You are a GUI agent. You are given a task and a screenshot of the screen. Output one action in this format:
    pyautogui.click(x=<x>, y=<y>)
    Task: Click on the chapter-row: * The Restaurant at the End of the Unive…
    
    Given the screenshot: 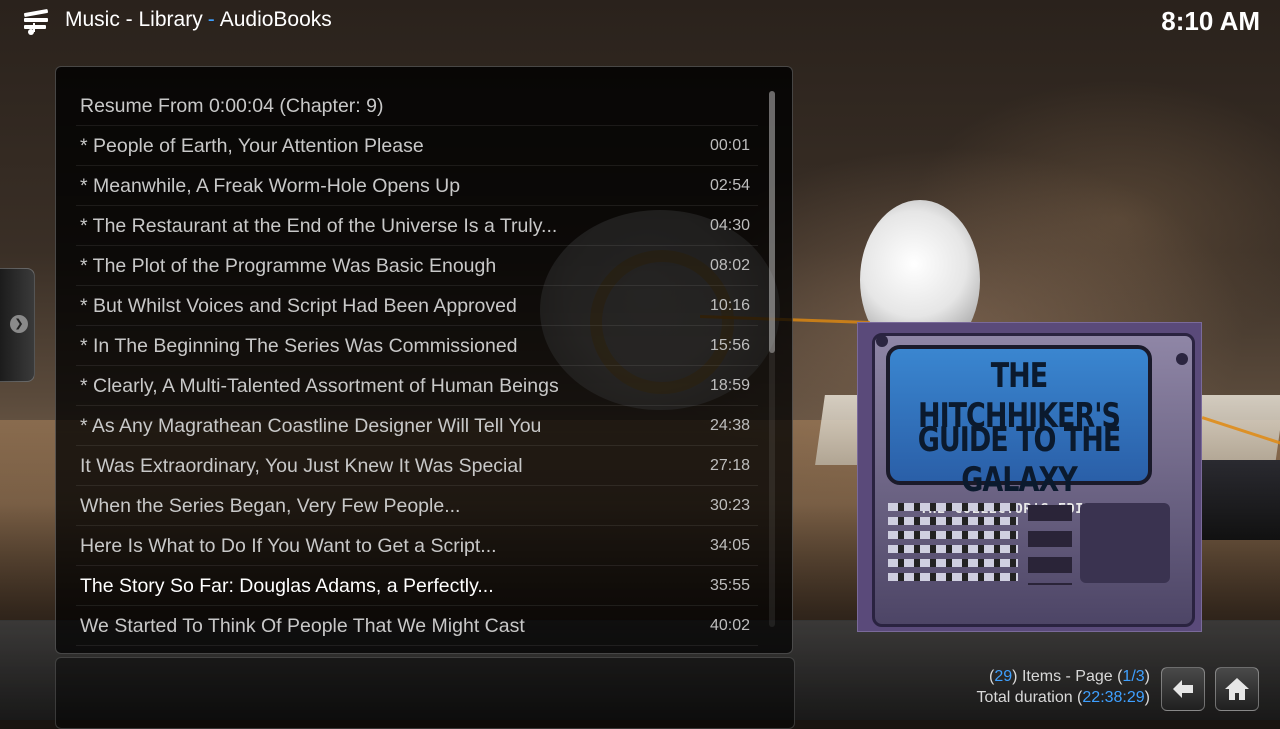 What is the action you would take?
    pyautogui.click(x=417, y=226)
    